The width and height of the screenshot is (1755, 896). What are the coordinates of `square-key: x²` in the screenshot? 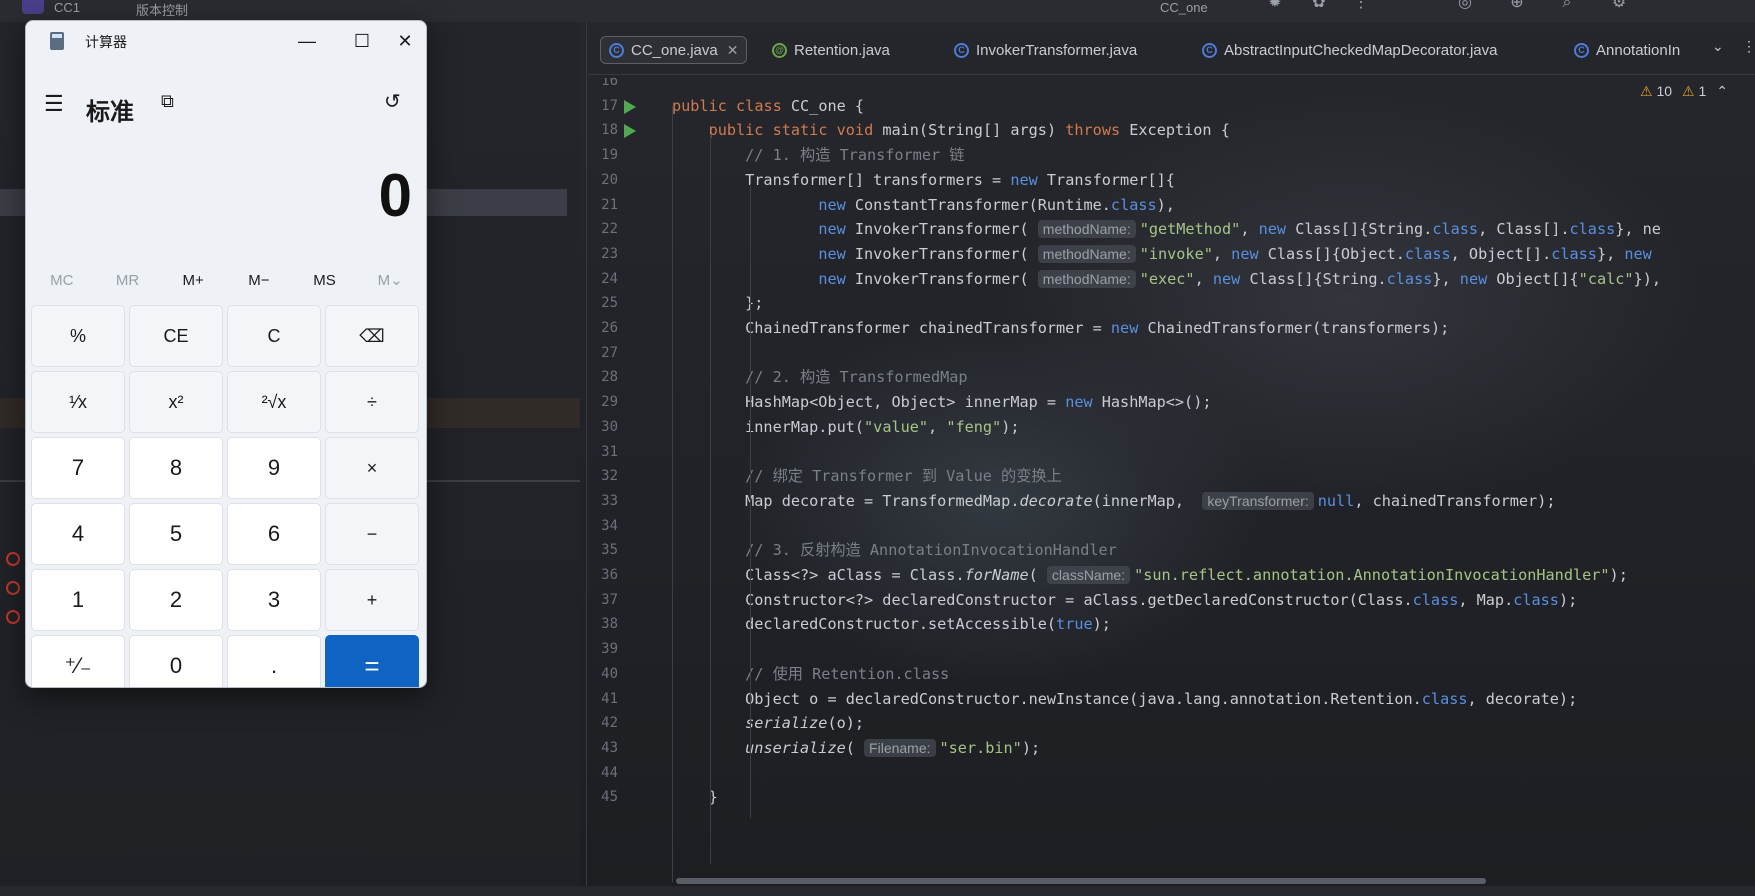 It's located at (176, 402).